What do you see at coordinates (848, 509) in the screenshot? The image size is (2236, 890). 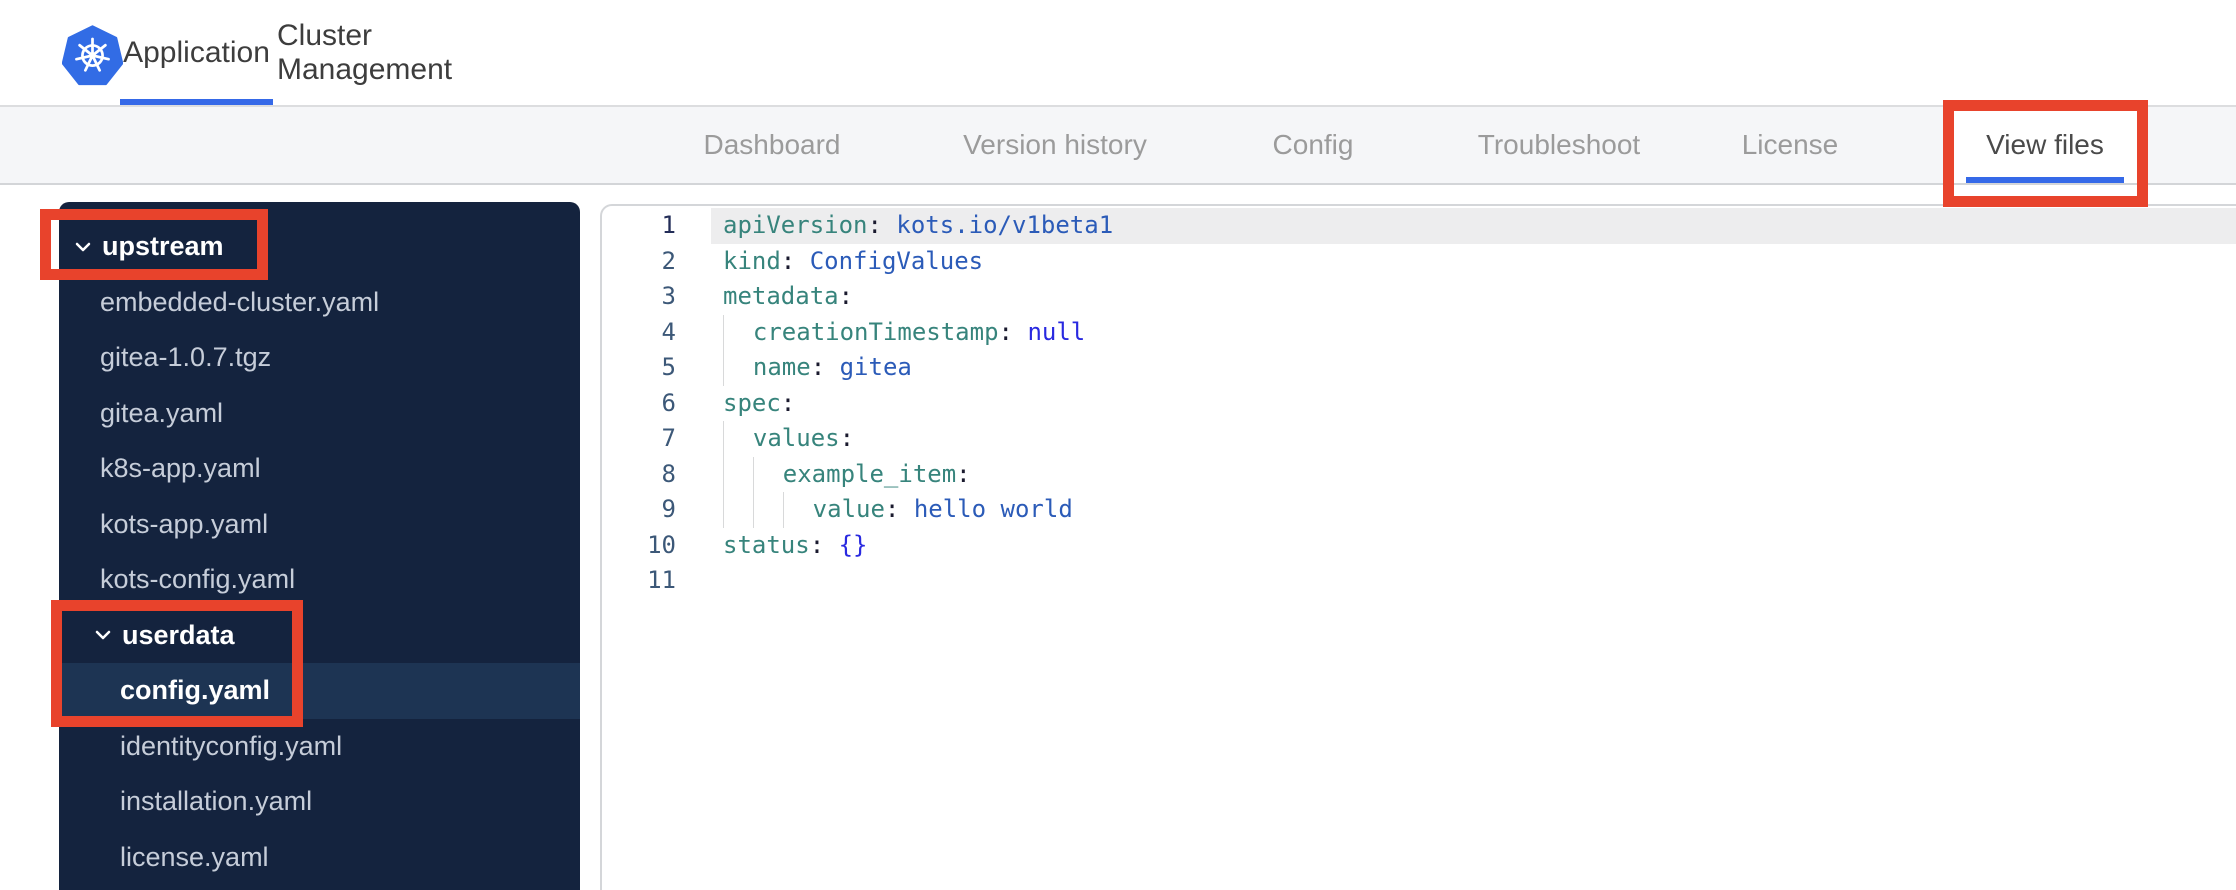 I see `yaml-token-key: value` at bounding box center [848, 509].